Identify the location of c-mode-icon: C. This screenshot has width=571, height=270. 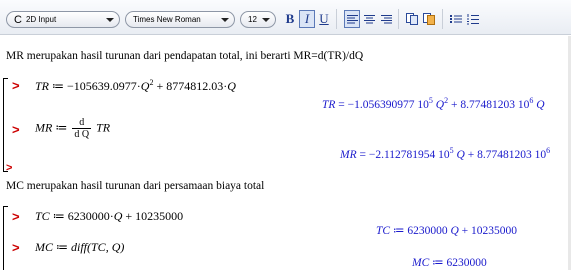
(18, 19).